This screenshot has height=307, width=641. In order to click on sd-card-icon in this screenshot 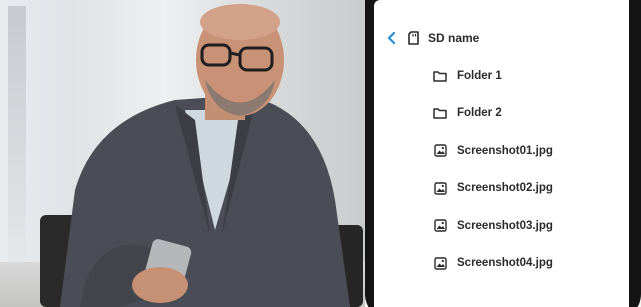, I will do `click(413, 38)`.